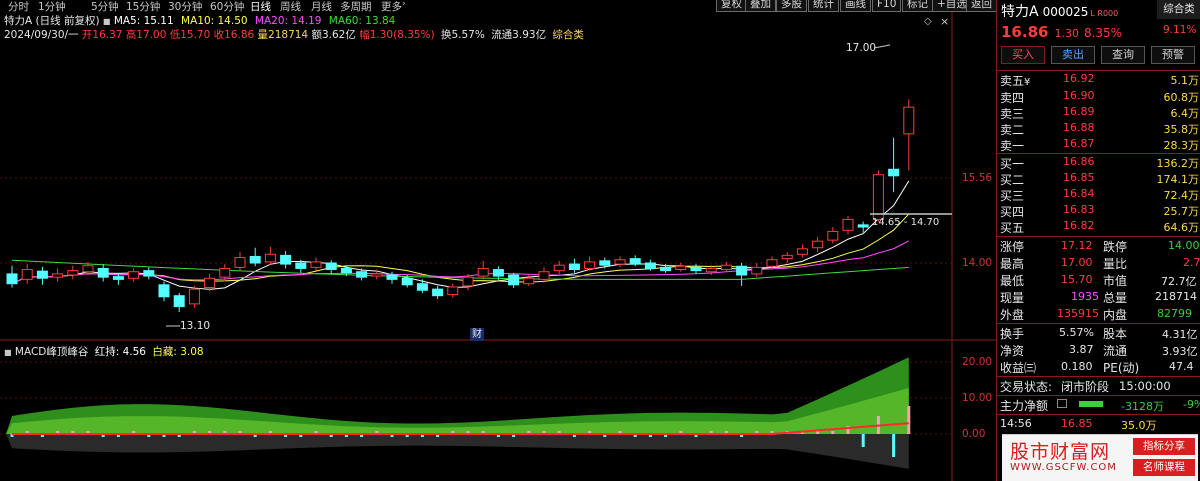 The width and height of the screenshot is (1200, 481). Describe the element at coordinates (227, 6) in the screenshot. I see `period-tab-60min: 60分钟` at that location.